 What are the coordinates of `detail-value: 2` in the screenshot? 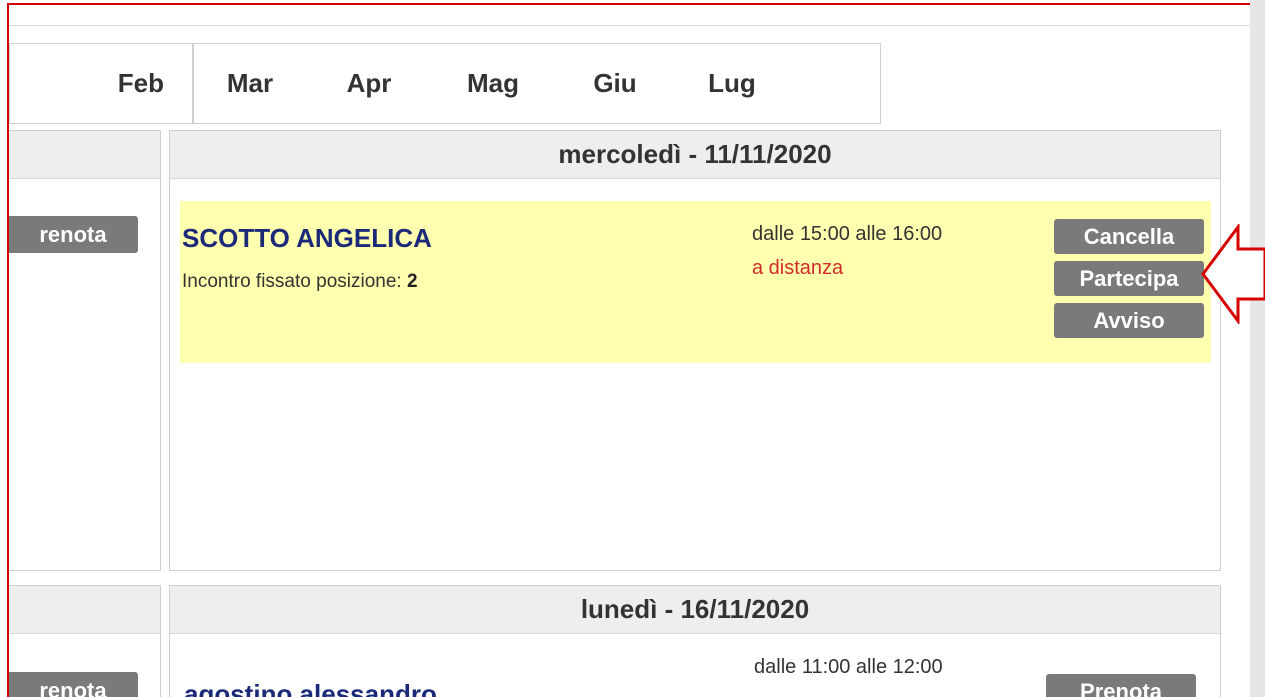 It's located at (412, 281).